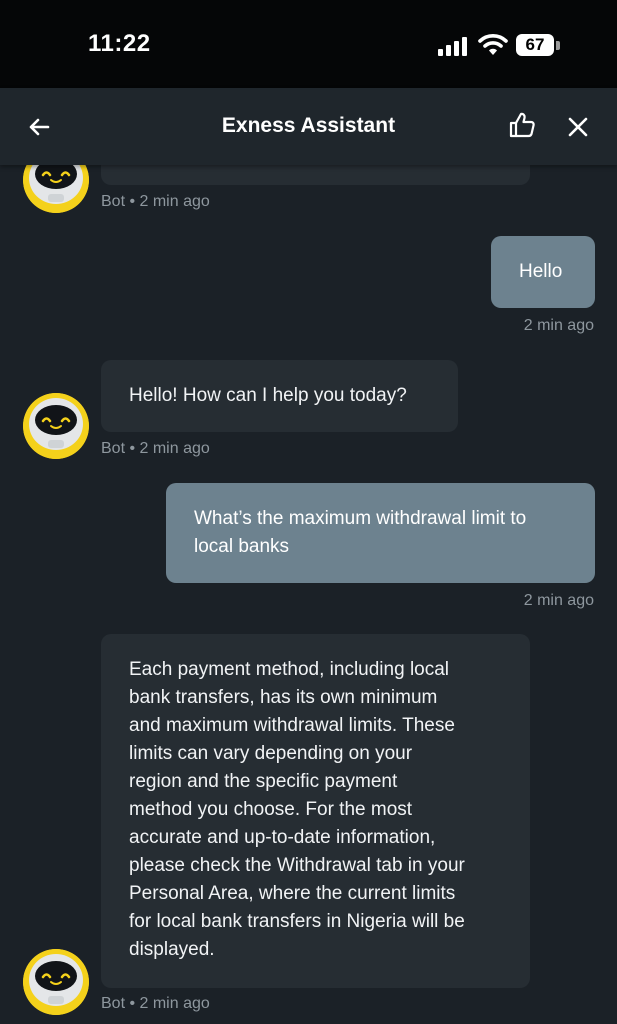 This screenshot has width=617, height=1024. What do you see at coordinates (283, 697) in the screenshot?
I see `message-text-line: bank transfers, has its own minimum` at bounding box center [283, 697].